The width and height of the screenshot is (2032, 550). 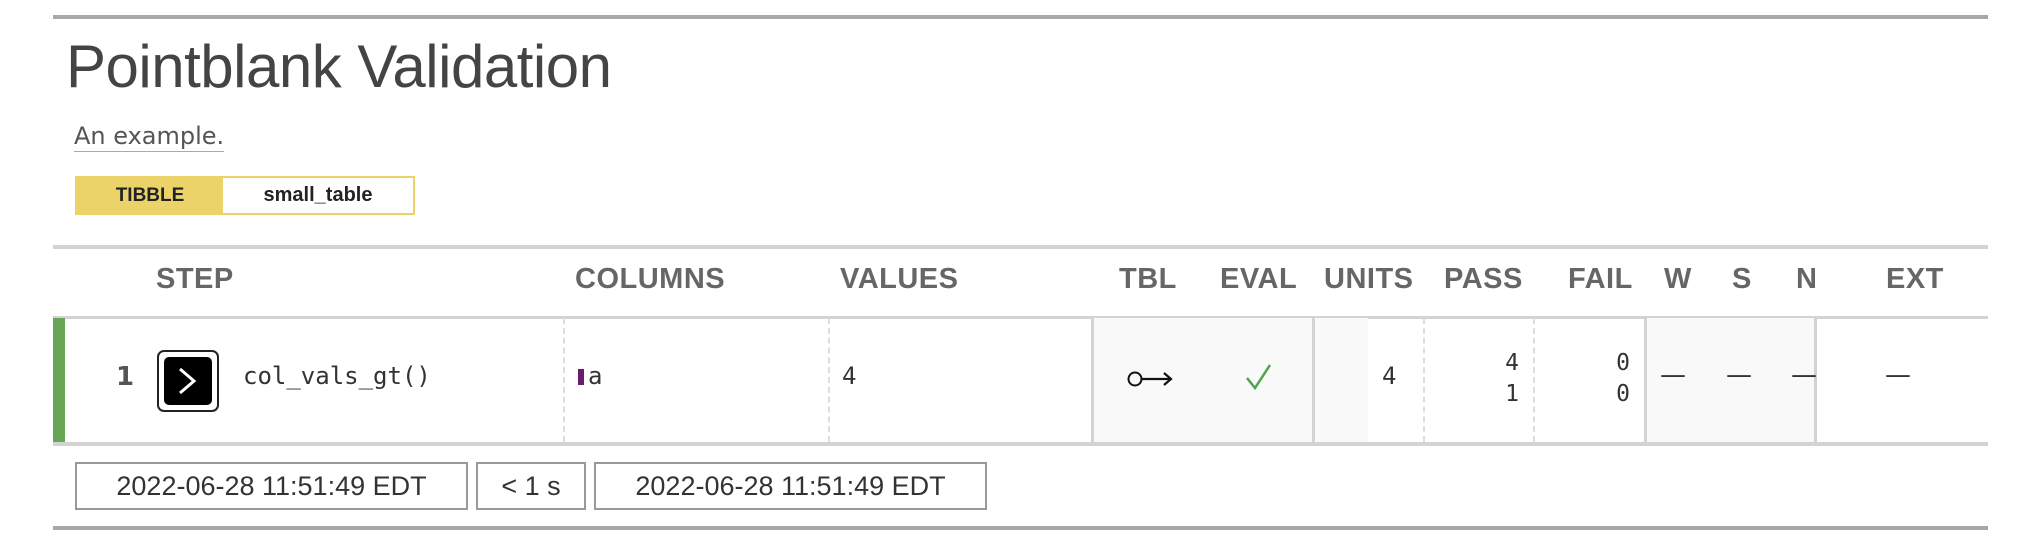 I want to click on duration-badge: < 1 s, so click(x=531, y=486).